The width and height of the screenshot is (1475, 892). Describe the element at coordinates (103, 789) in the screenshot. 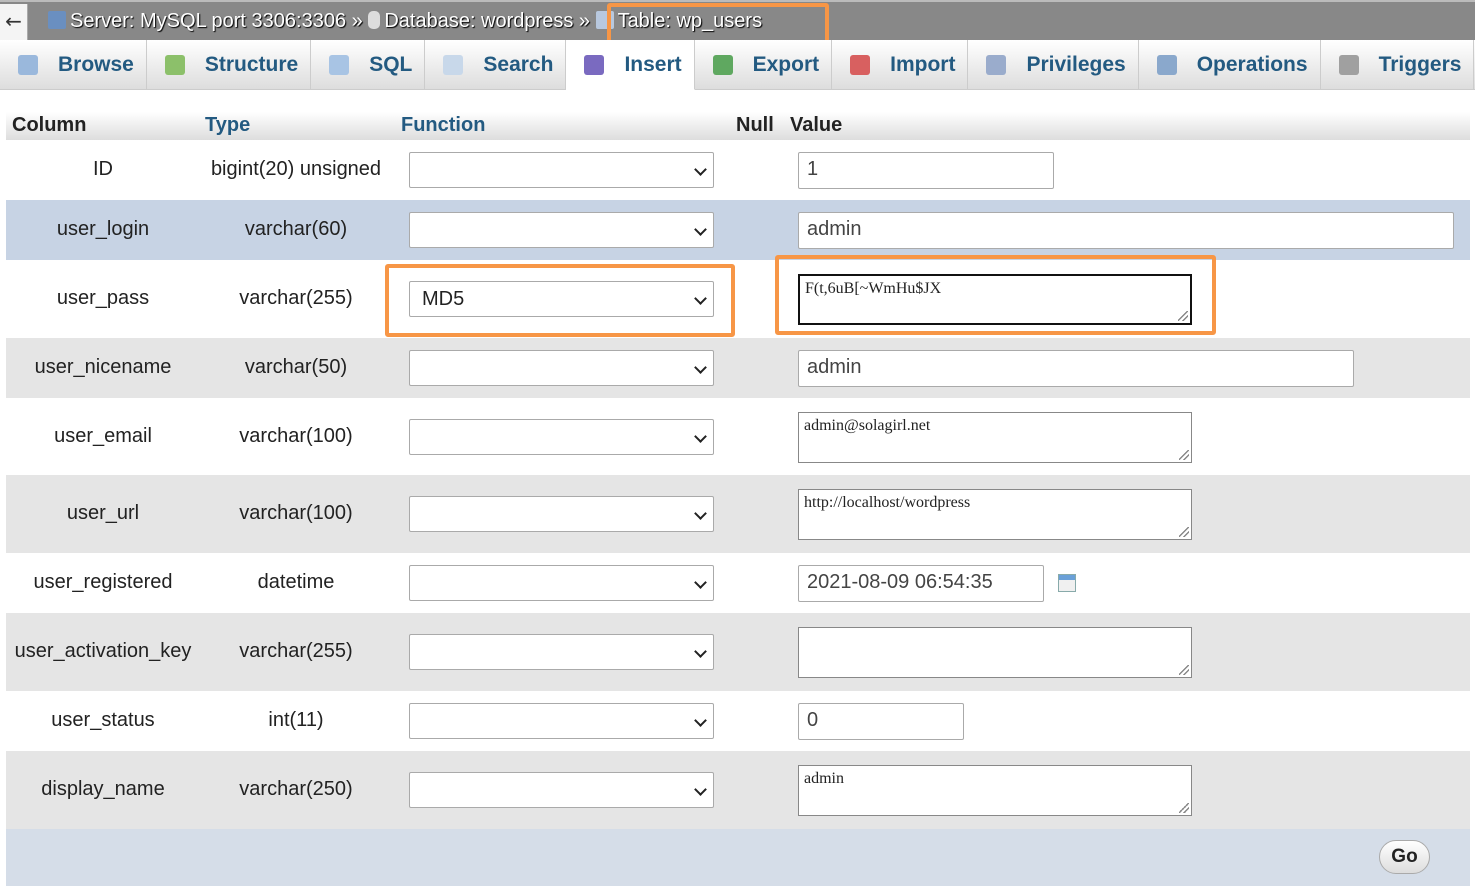

I see `column-name: display_name` at that location.